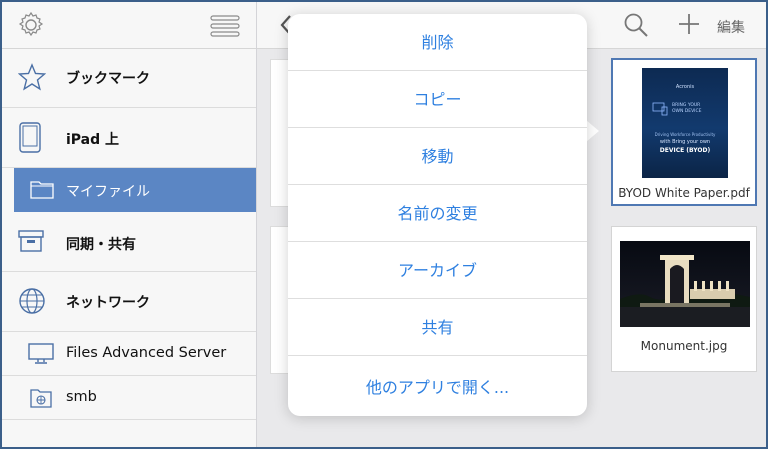 This screenshot has width=768, height=449. I want to click on sidebar-toolbar, so click(129, 25).